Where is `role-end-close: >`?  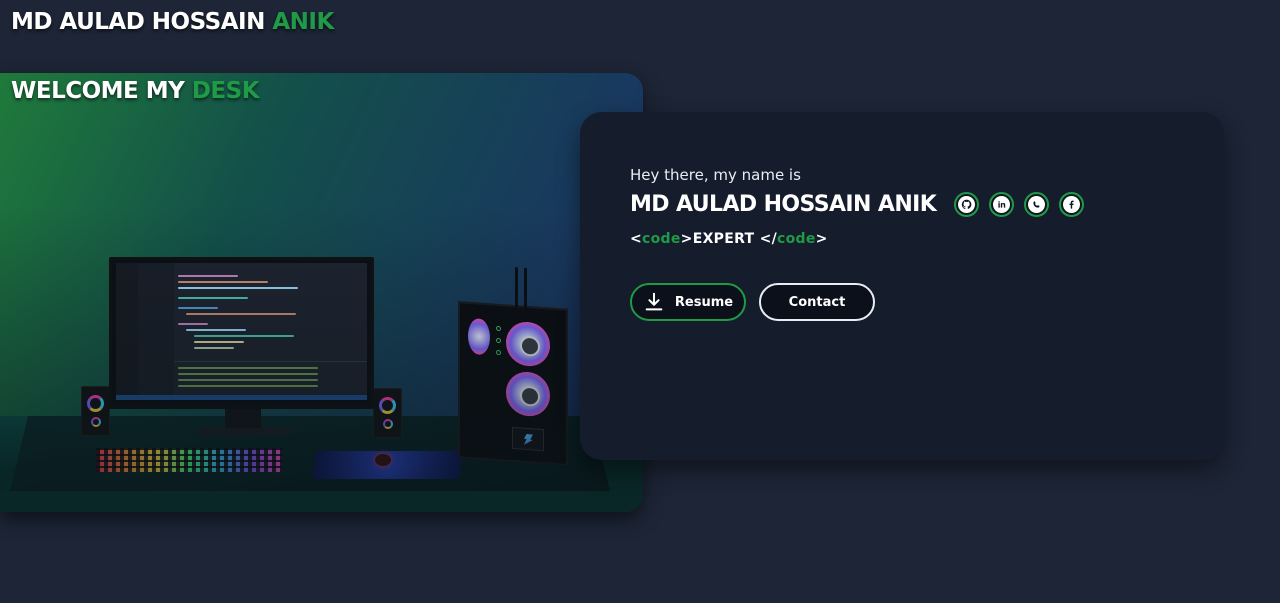
role-end-close: > is located at coordinates (821, 239).